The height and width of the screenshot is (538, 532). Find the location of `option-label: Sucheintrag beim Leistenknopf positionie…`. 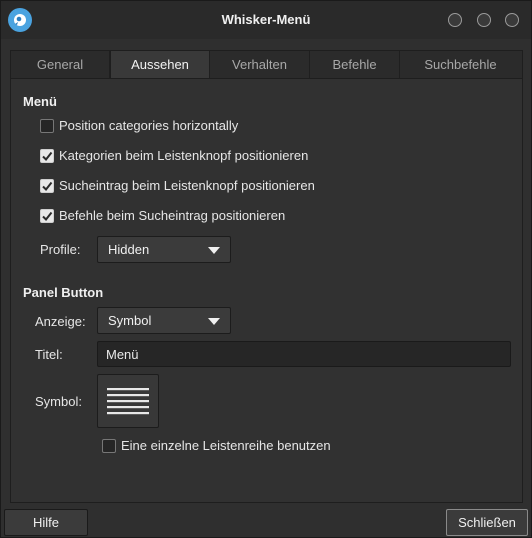

option-label: Sucheintrag beim Leistenknopf positionie… is located at coordinates (187, 185).